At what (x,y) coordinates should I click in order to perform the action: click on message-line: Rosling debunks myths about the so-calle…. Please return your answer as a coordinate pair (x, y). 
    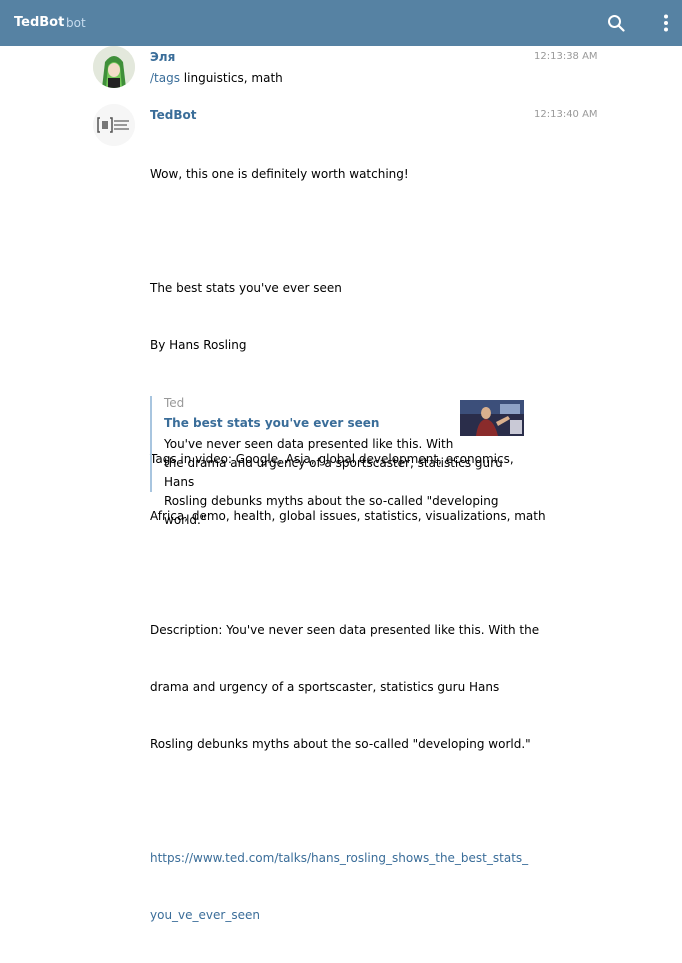
    Looking at the image, I should click on (340, 744).